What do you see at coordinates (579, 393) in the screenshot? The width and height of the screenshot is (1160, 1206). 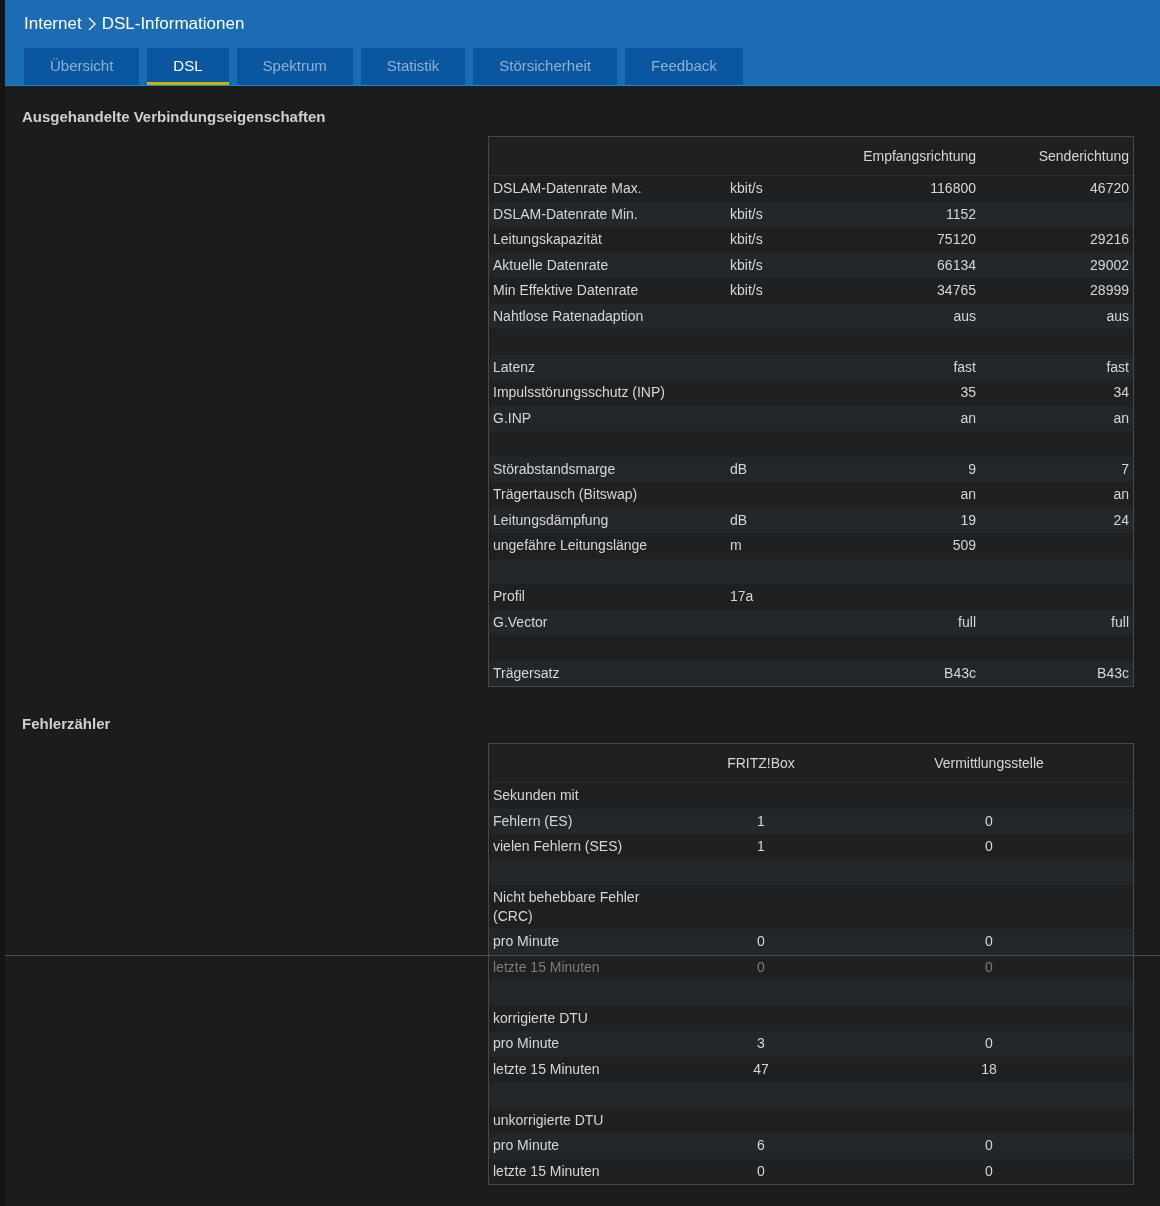 I see `row-label: Impulsstörungsschutz (INP)` at bounding box center [579, 393].